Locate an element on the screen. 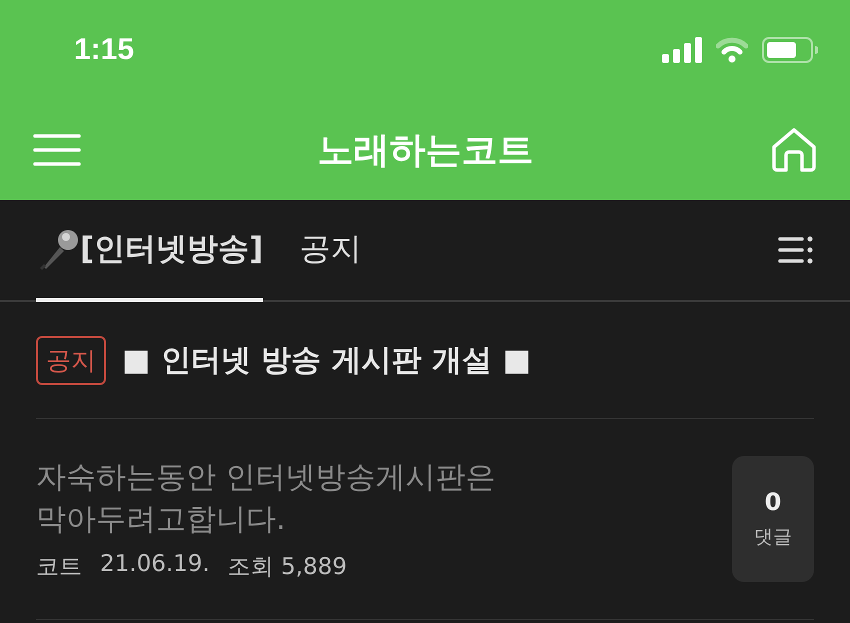  wifi-icon is located at coordinates (732, 50).